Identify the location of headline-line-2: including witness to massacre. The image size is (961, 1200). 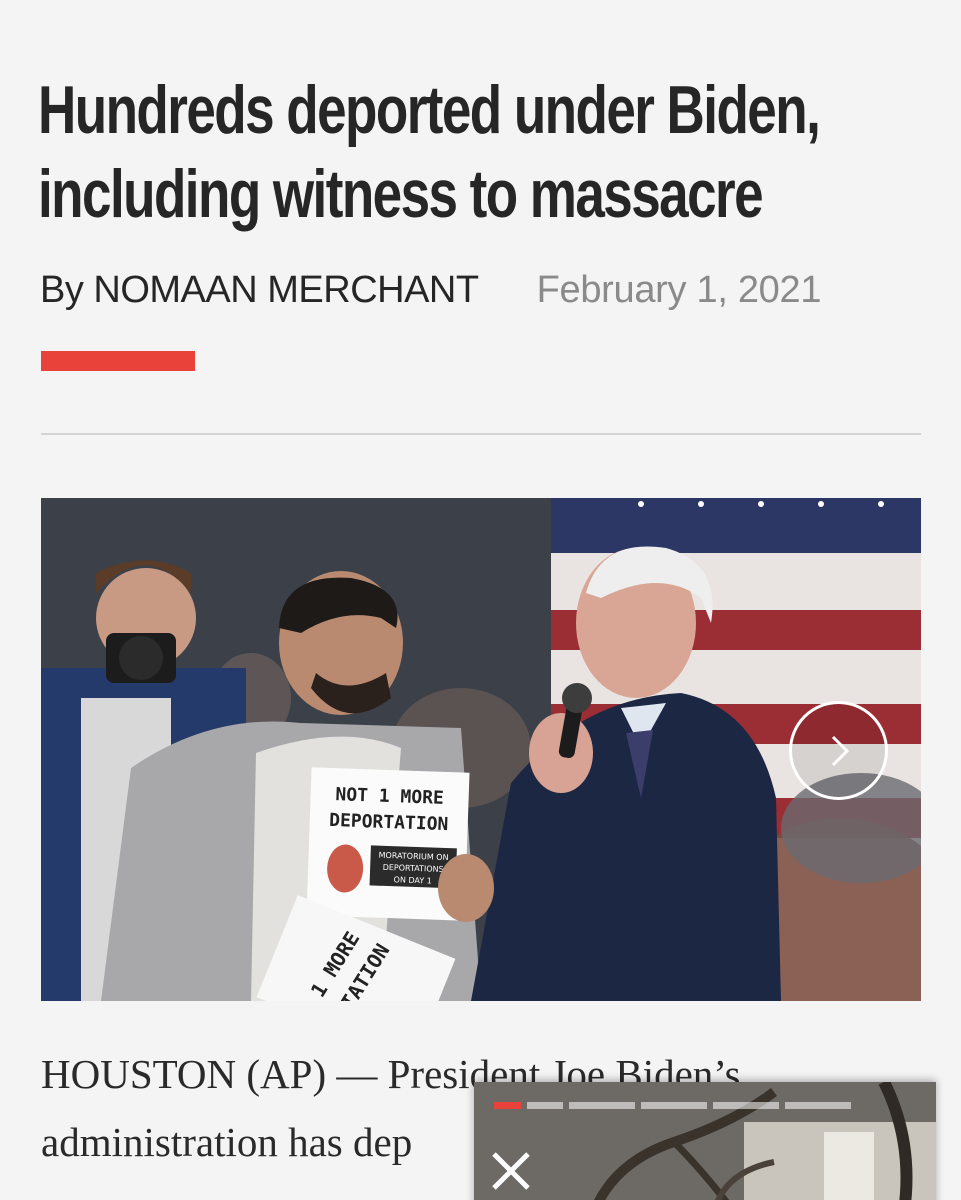
(401, 194).